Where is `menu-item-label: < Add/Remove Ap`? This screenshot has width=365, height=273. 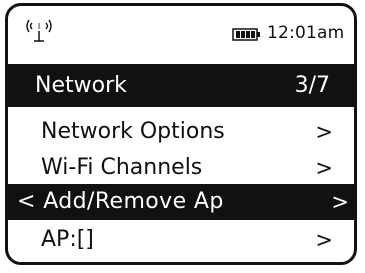
menu-item-label: < Add/Remove Ap is located at coordinates (120, 201).